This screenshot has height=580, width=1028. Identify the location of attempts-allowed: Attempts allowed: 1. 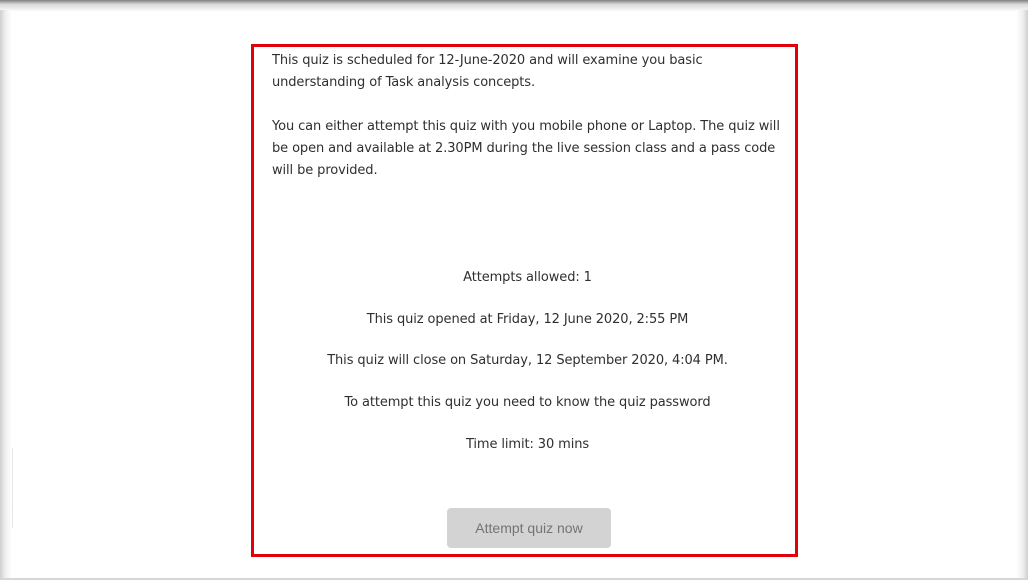
(527, 277).